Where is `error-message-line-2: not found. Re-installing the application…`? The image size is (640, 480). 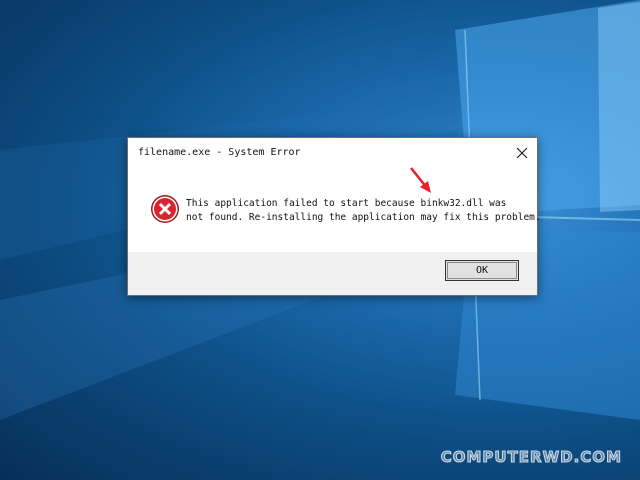
error-message-line-2: not found. Re-installing the application… is located at coordinates (363, 217).